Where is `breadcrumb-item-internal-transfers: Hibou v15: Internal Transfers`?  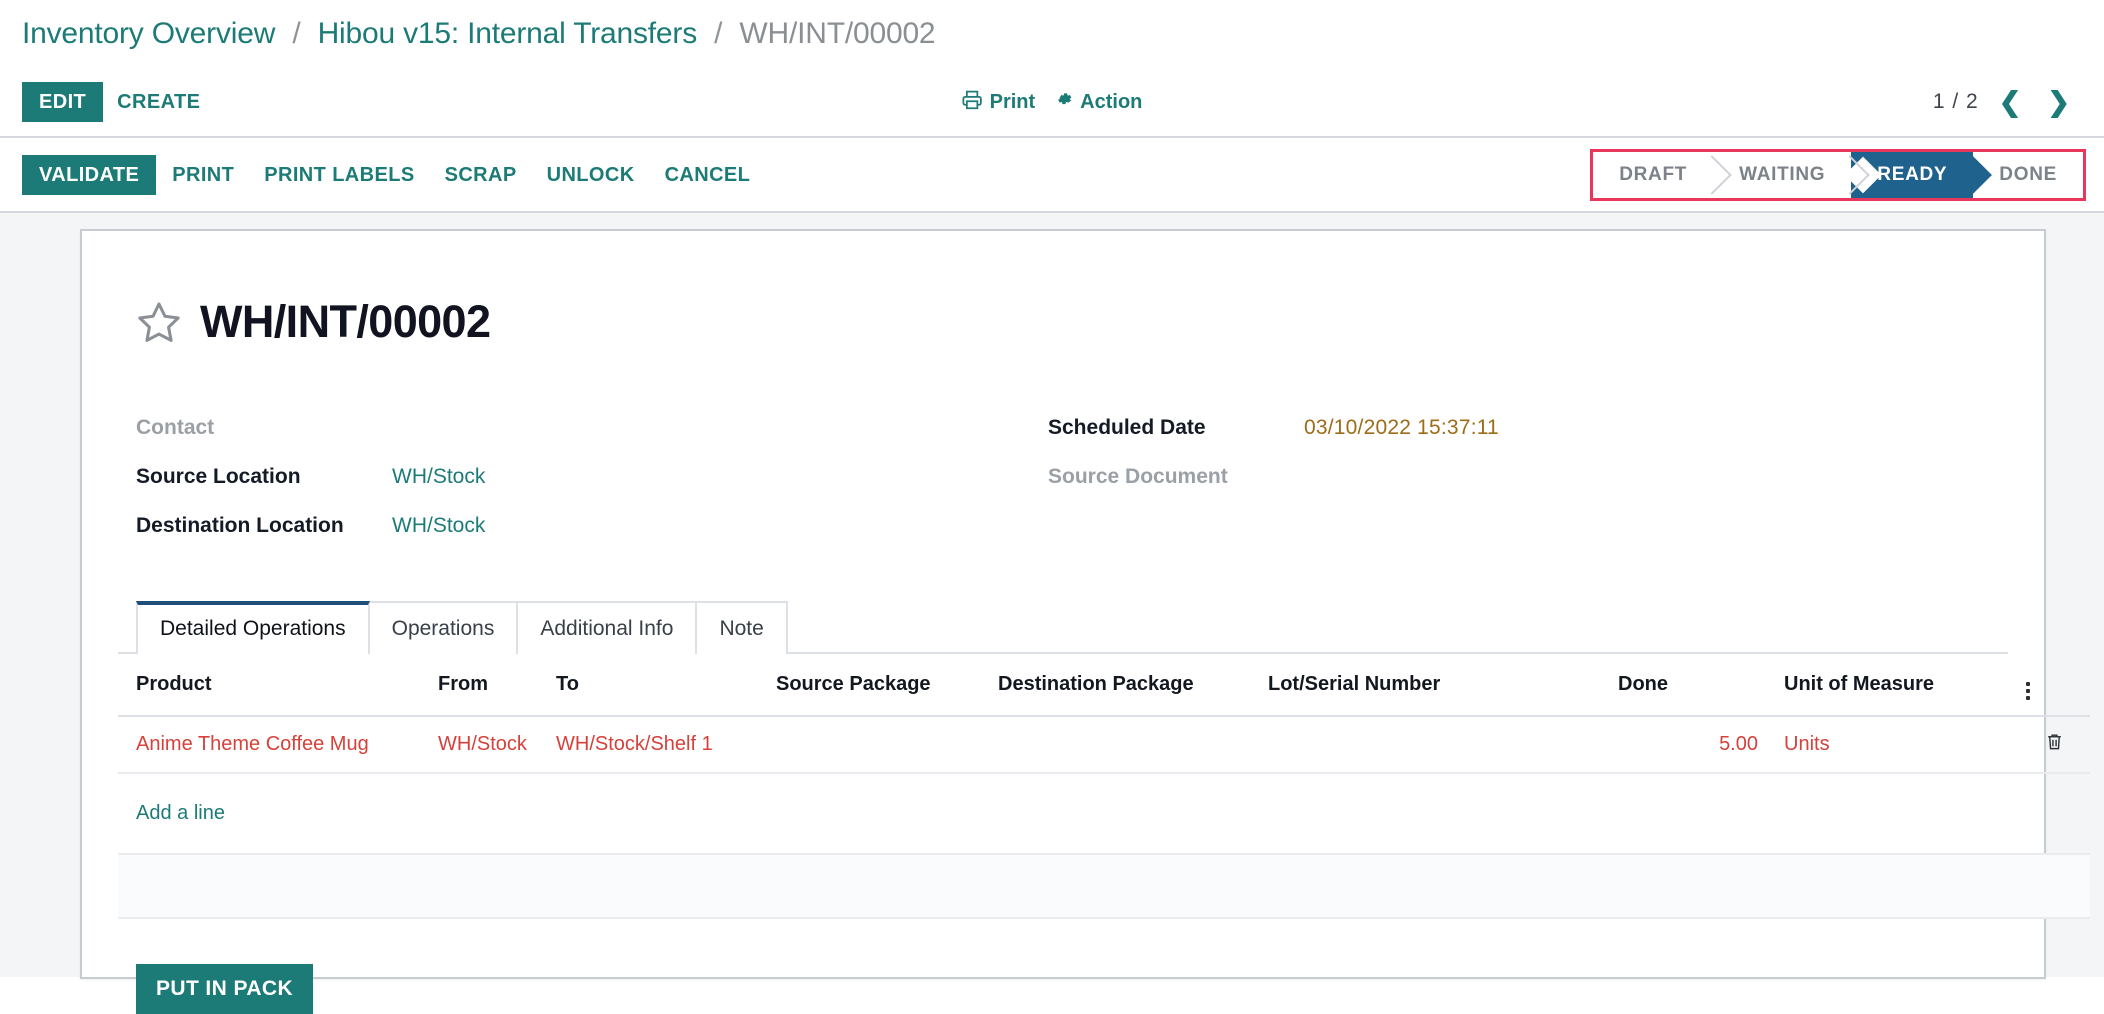 breadcrumb-item-internal-transfers: Hibou v15: Internal Transfers is located at coordinates (508, 33).